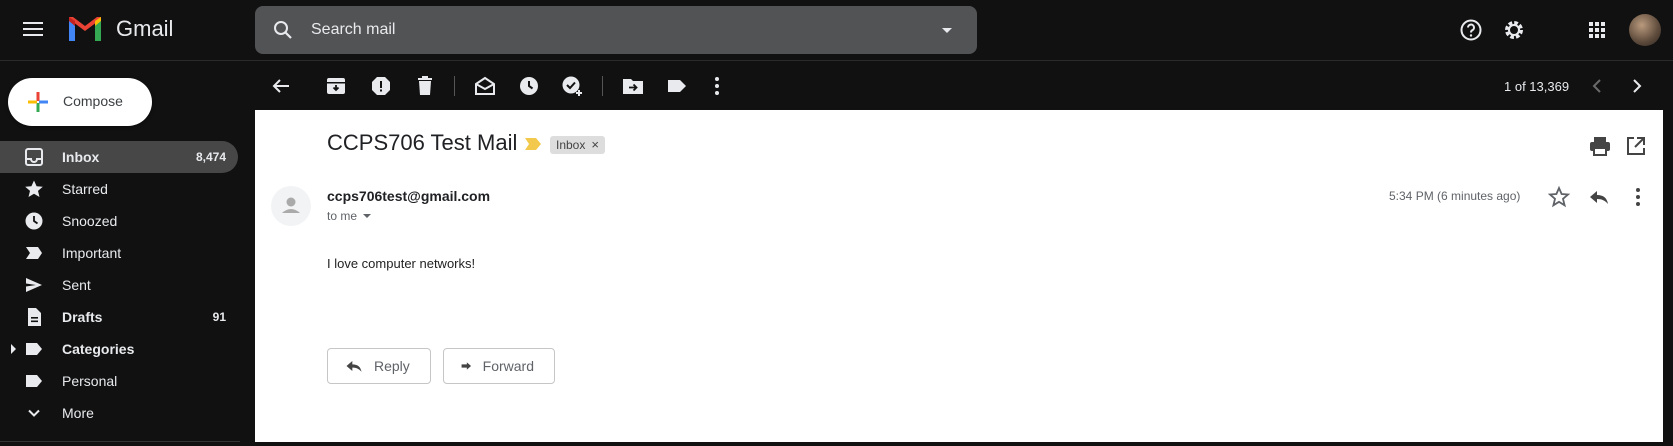  I want to click on sidebar-item-label: Drafts, so click(82, 317).